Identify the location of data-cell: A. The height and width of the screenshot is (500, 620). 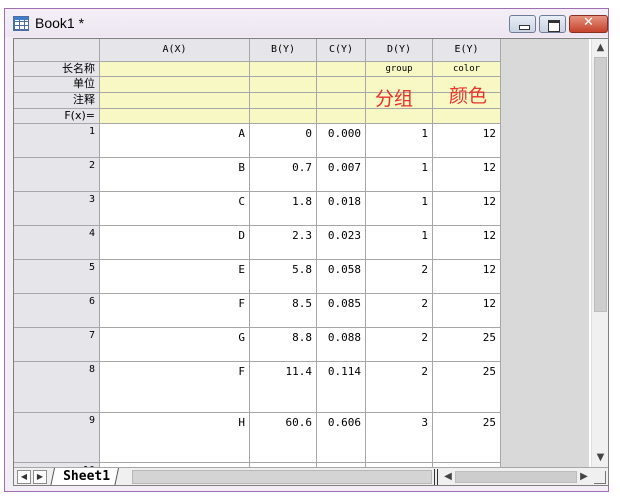
(175, 141).